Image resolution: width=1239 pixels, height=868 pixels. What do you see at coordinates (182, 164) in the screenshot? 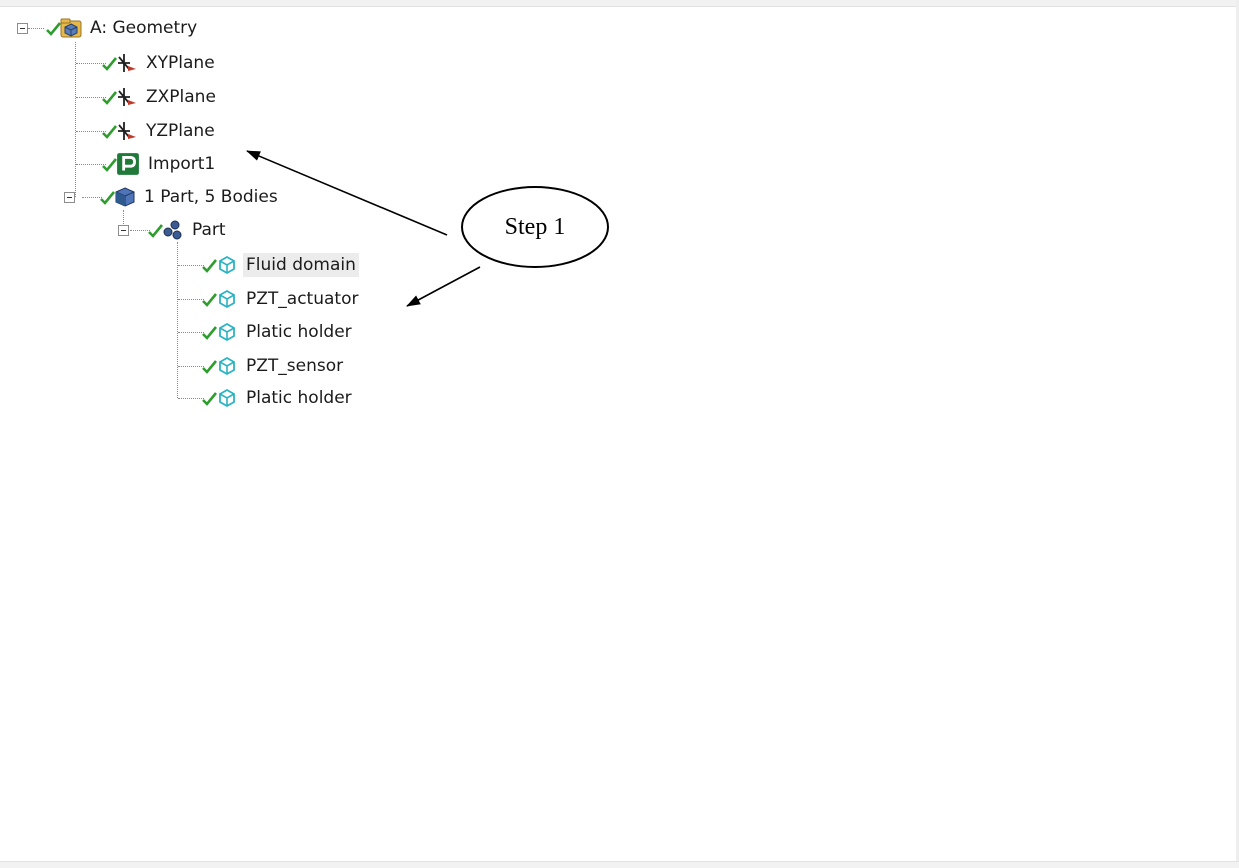
I see `tree-node-label: Import1` at bounding box center [182, 164].